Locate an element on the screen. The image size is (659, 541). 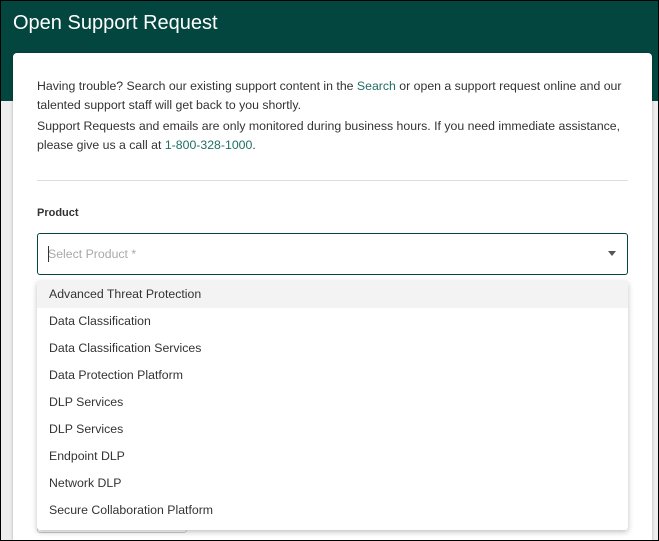
dropdown-arrow-icon is located at coordinates (612, 253).